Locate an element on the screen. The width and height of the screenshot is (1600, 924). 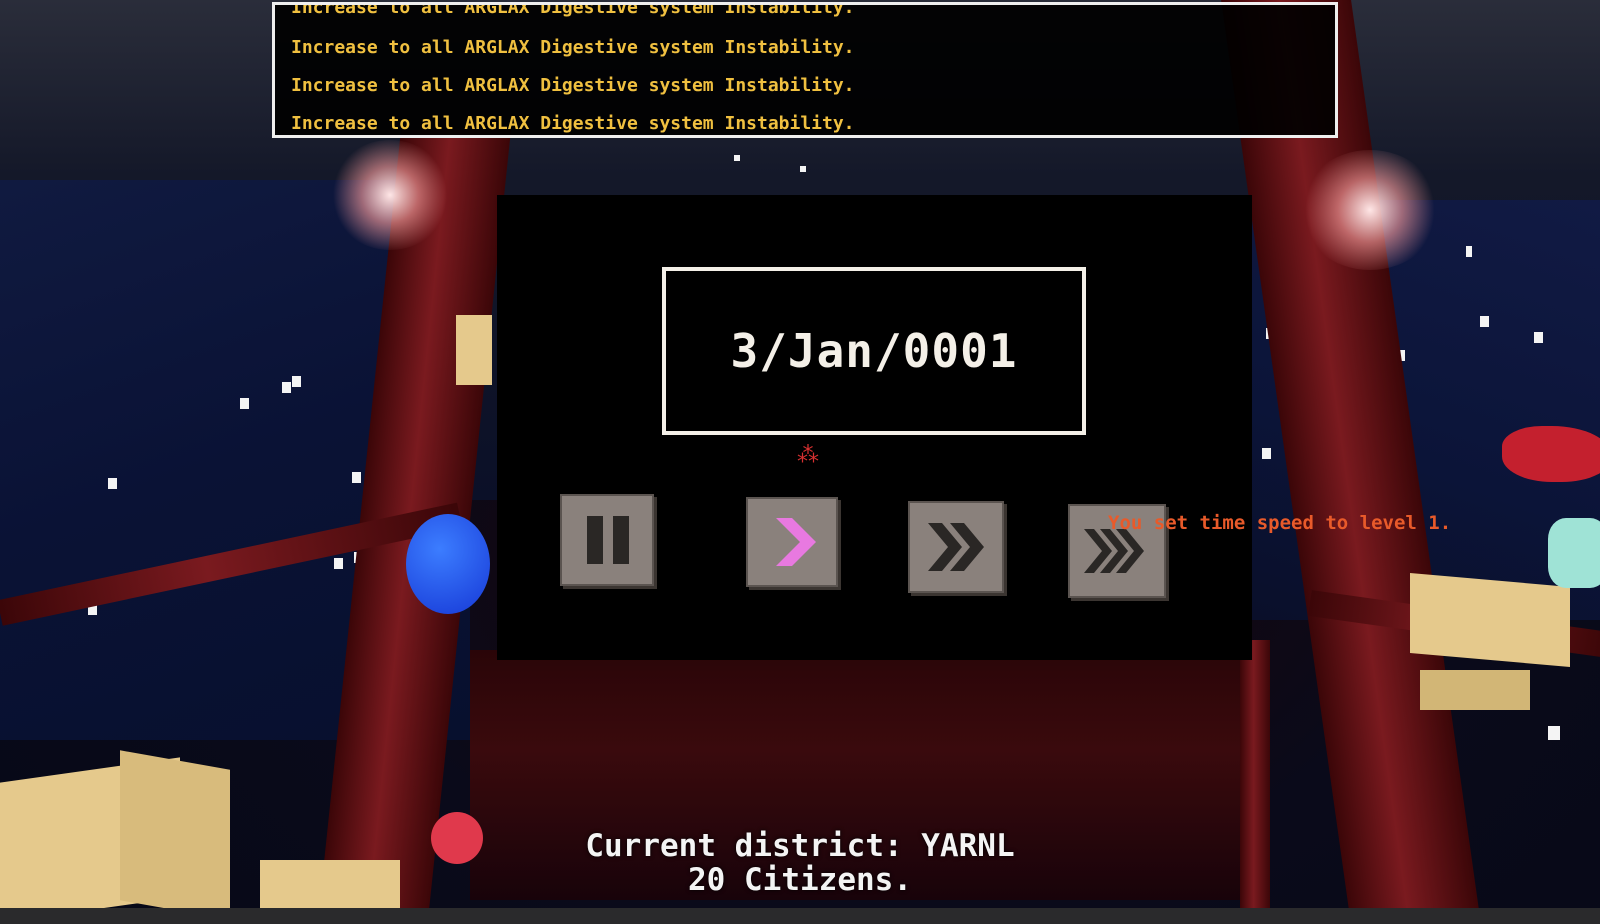
notification-message: You set time speed to level 1. is located at coordinates (1280, 523).